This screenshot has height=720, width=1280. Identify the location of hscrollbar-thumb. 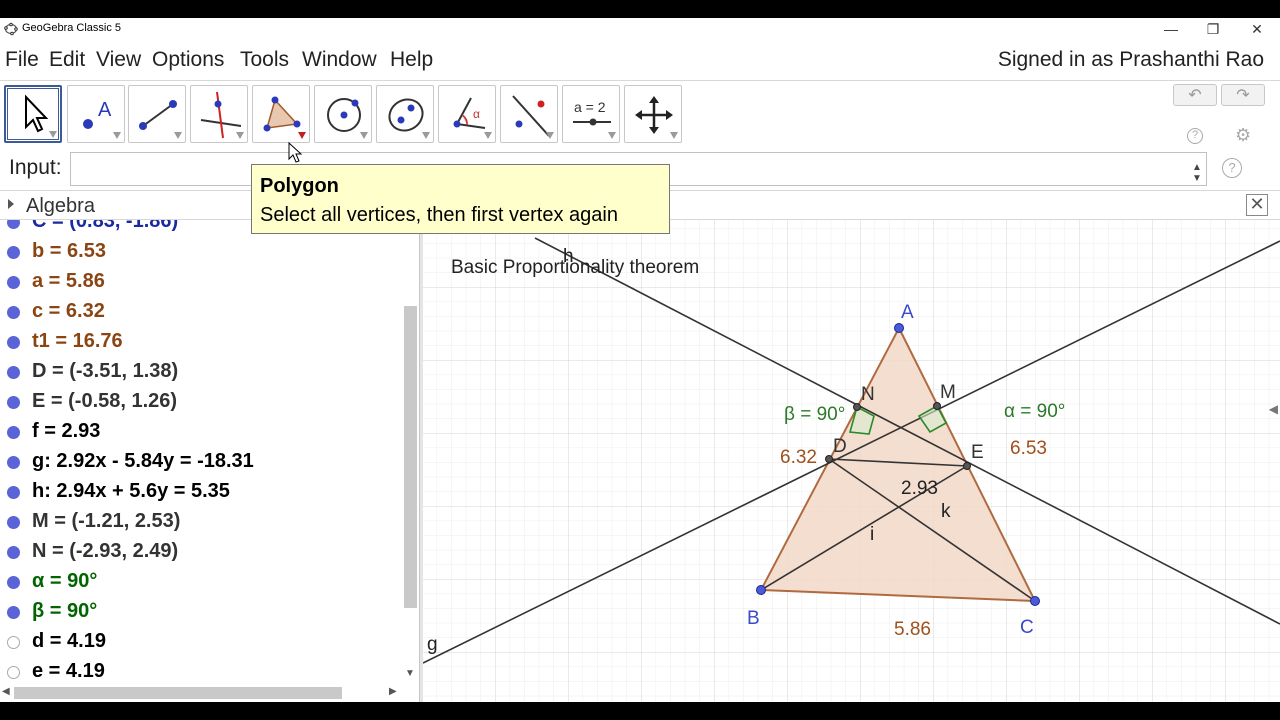
(178, 693).